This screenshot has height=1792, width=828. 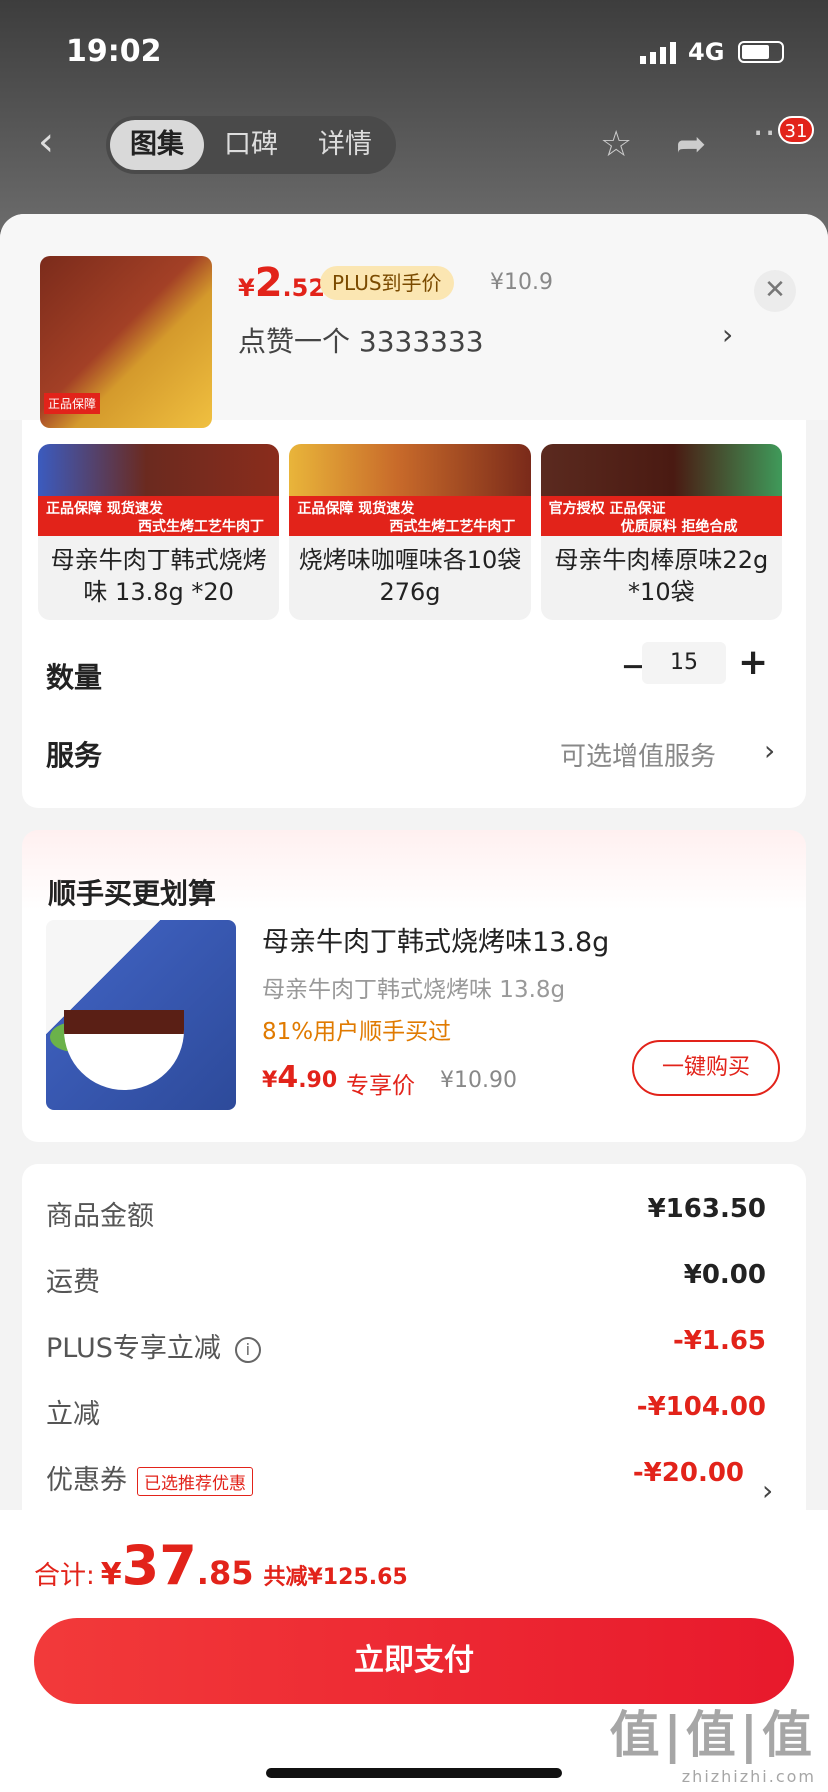 I want to click on share-icon: ➦, so click(x=691, y=144).